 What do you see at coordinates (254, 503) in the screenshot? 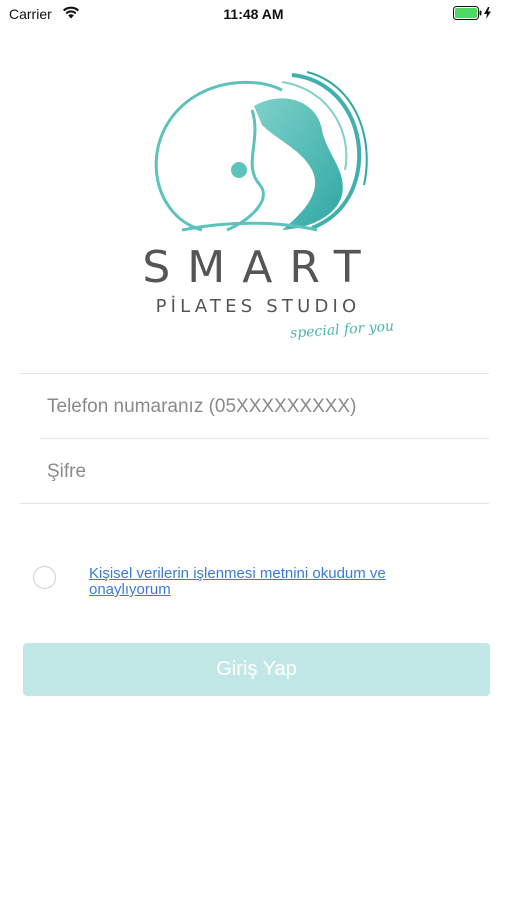
I see `form-bottom-divider` at bounding box center [254, 503].